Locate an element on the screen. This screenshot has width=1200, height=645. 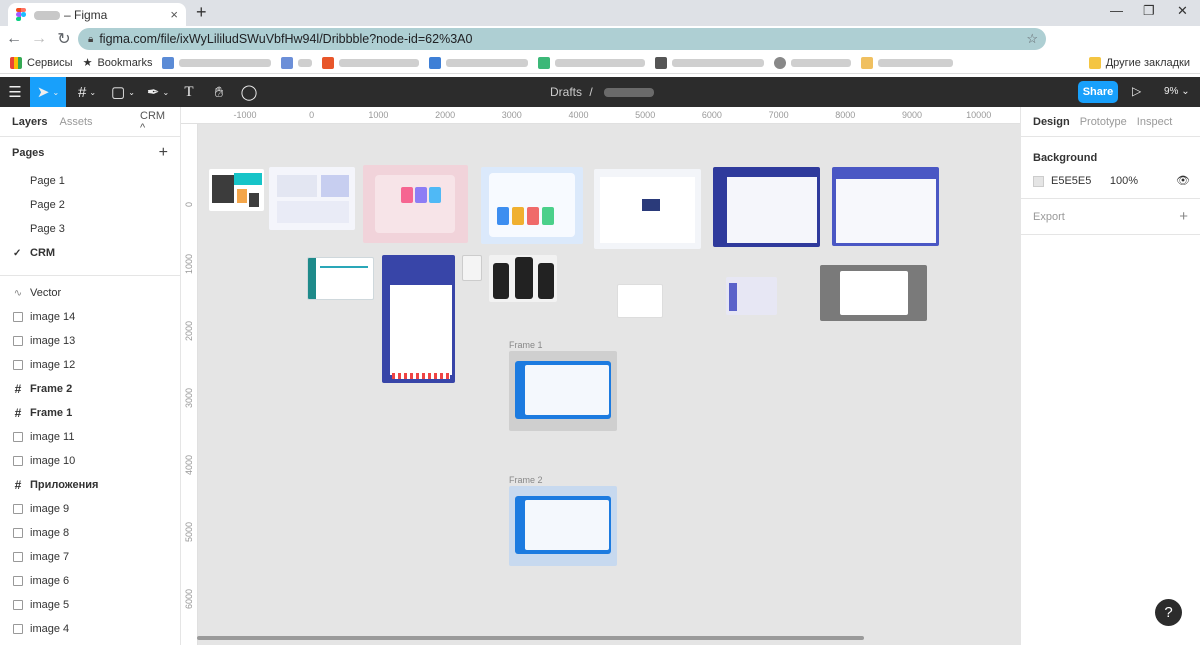
layer-item: image 12 is located at coordinates (90, 365).